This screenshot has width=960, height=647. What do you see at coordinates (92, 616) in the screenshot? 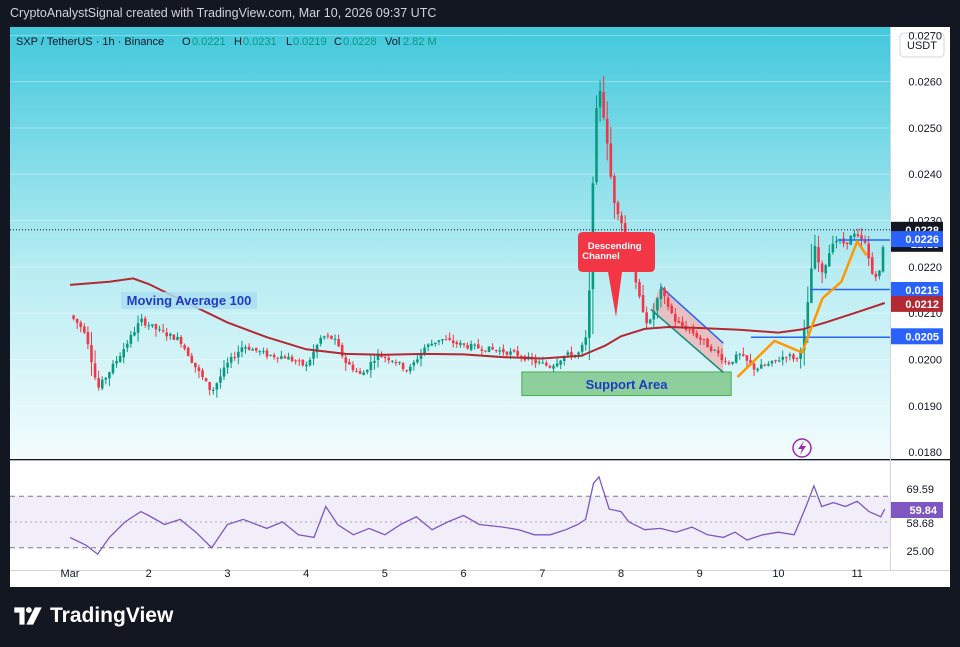
I see `tradingview-brand: TradingView` at bounding box center [92, 616].